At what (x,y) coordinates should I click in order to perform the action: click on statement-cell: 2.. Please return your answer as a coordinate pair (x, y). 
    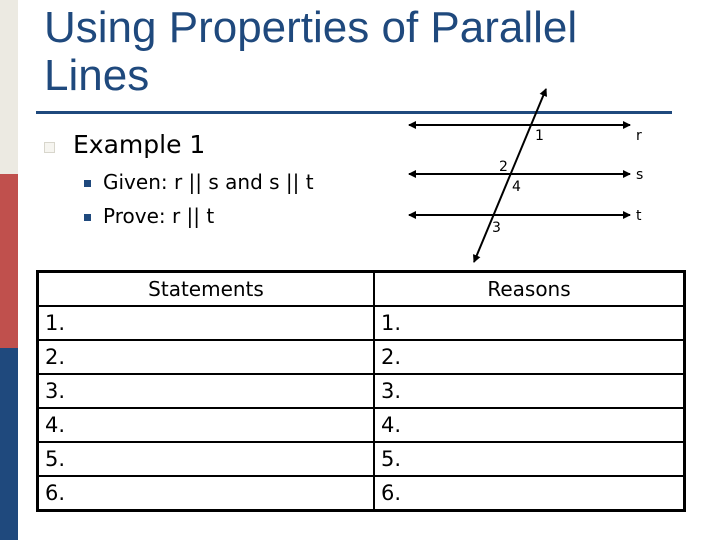
    Looking at the image, I should click on (205, 357).